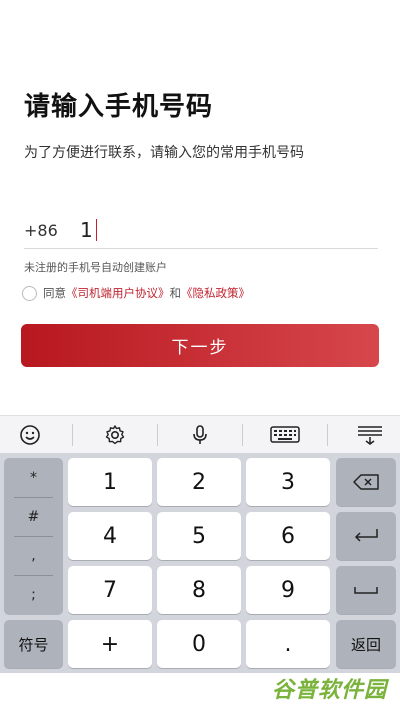 This screenshot has width=400, height=711. I want to click on keyboard-toolbar, so click(200, 434).